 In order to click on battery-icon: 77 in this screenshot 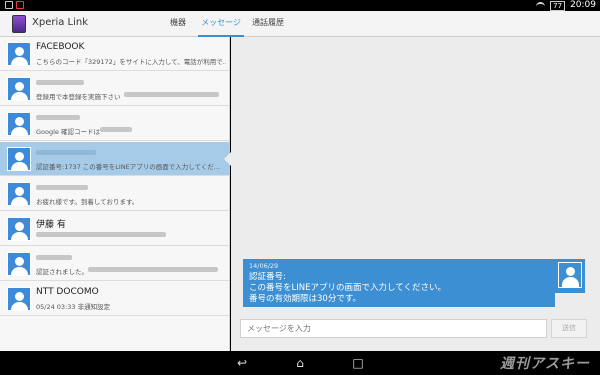, I will do `click(558, 5)`.